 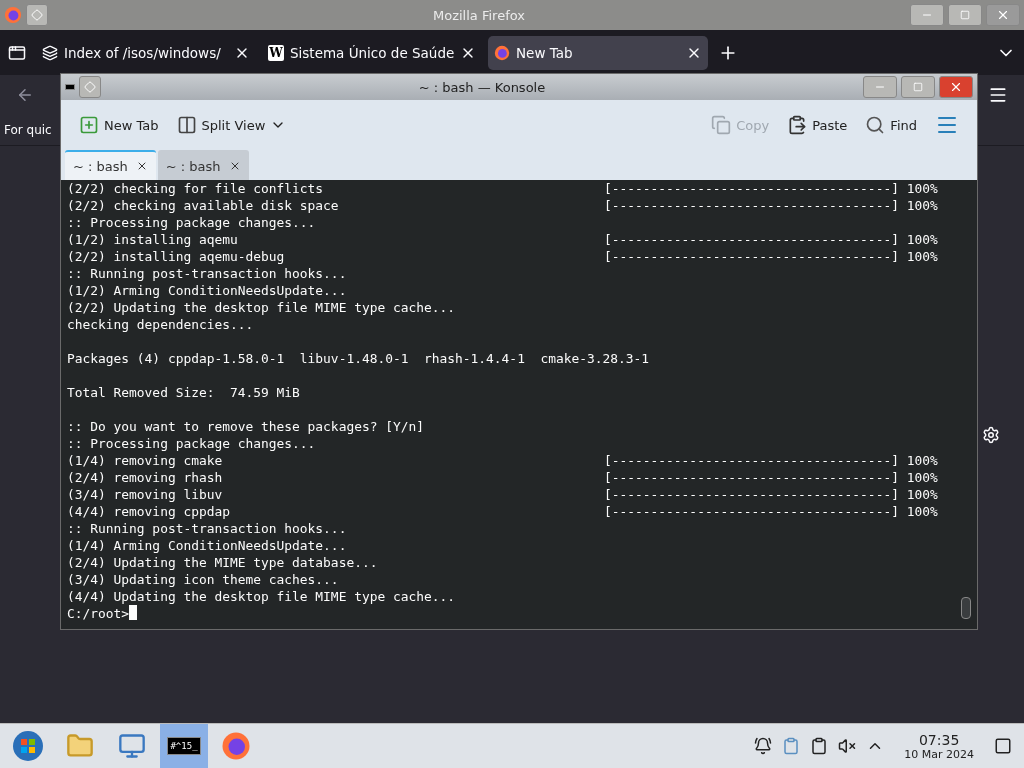 I want to click on text-cursor, so click(x=133, y=612).